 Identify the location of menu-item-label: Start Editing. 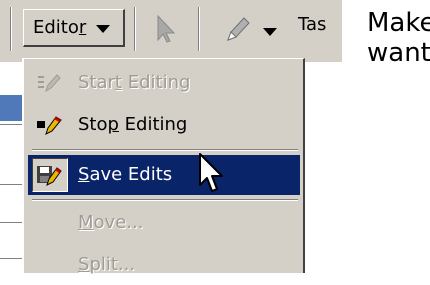
(134, 82).